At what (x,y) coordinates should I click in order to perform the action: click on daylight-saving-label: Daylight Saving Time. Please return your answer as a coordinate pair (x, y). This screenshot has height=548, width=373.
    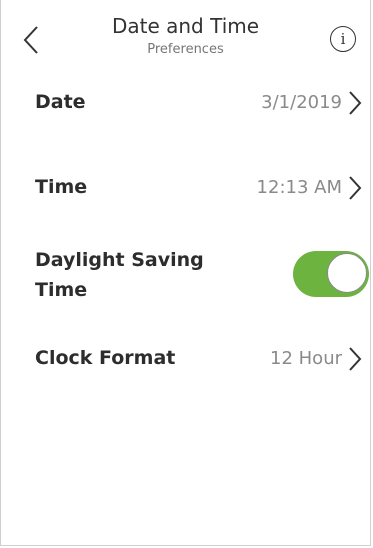
    Looking at the image, I should click on (119, 275).